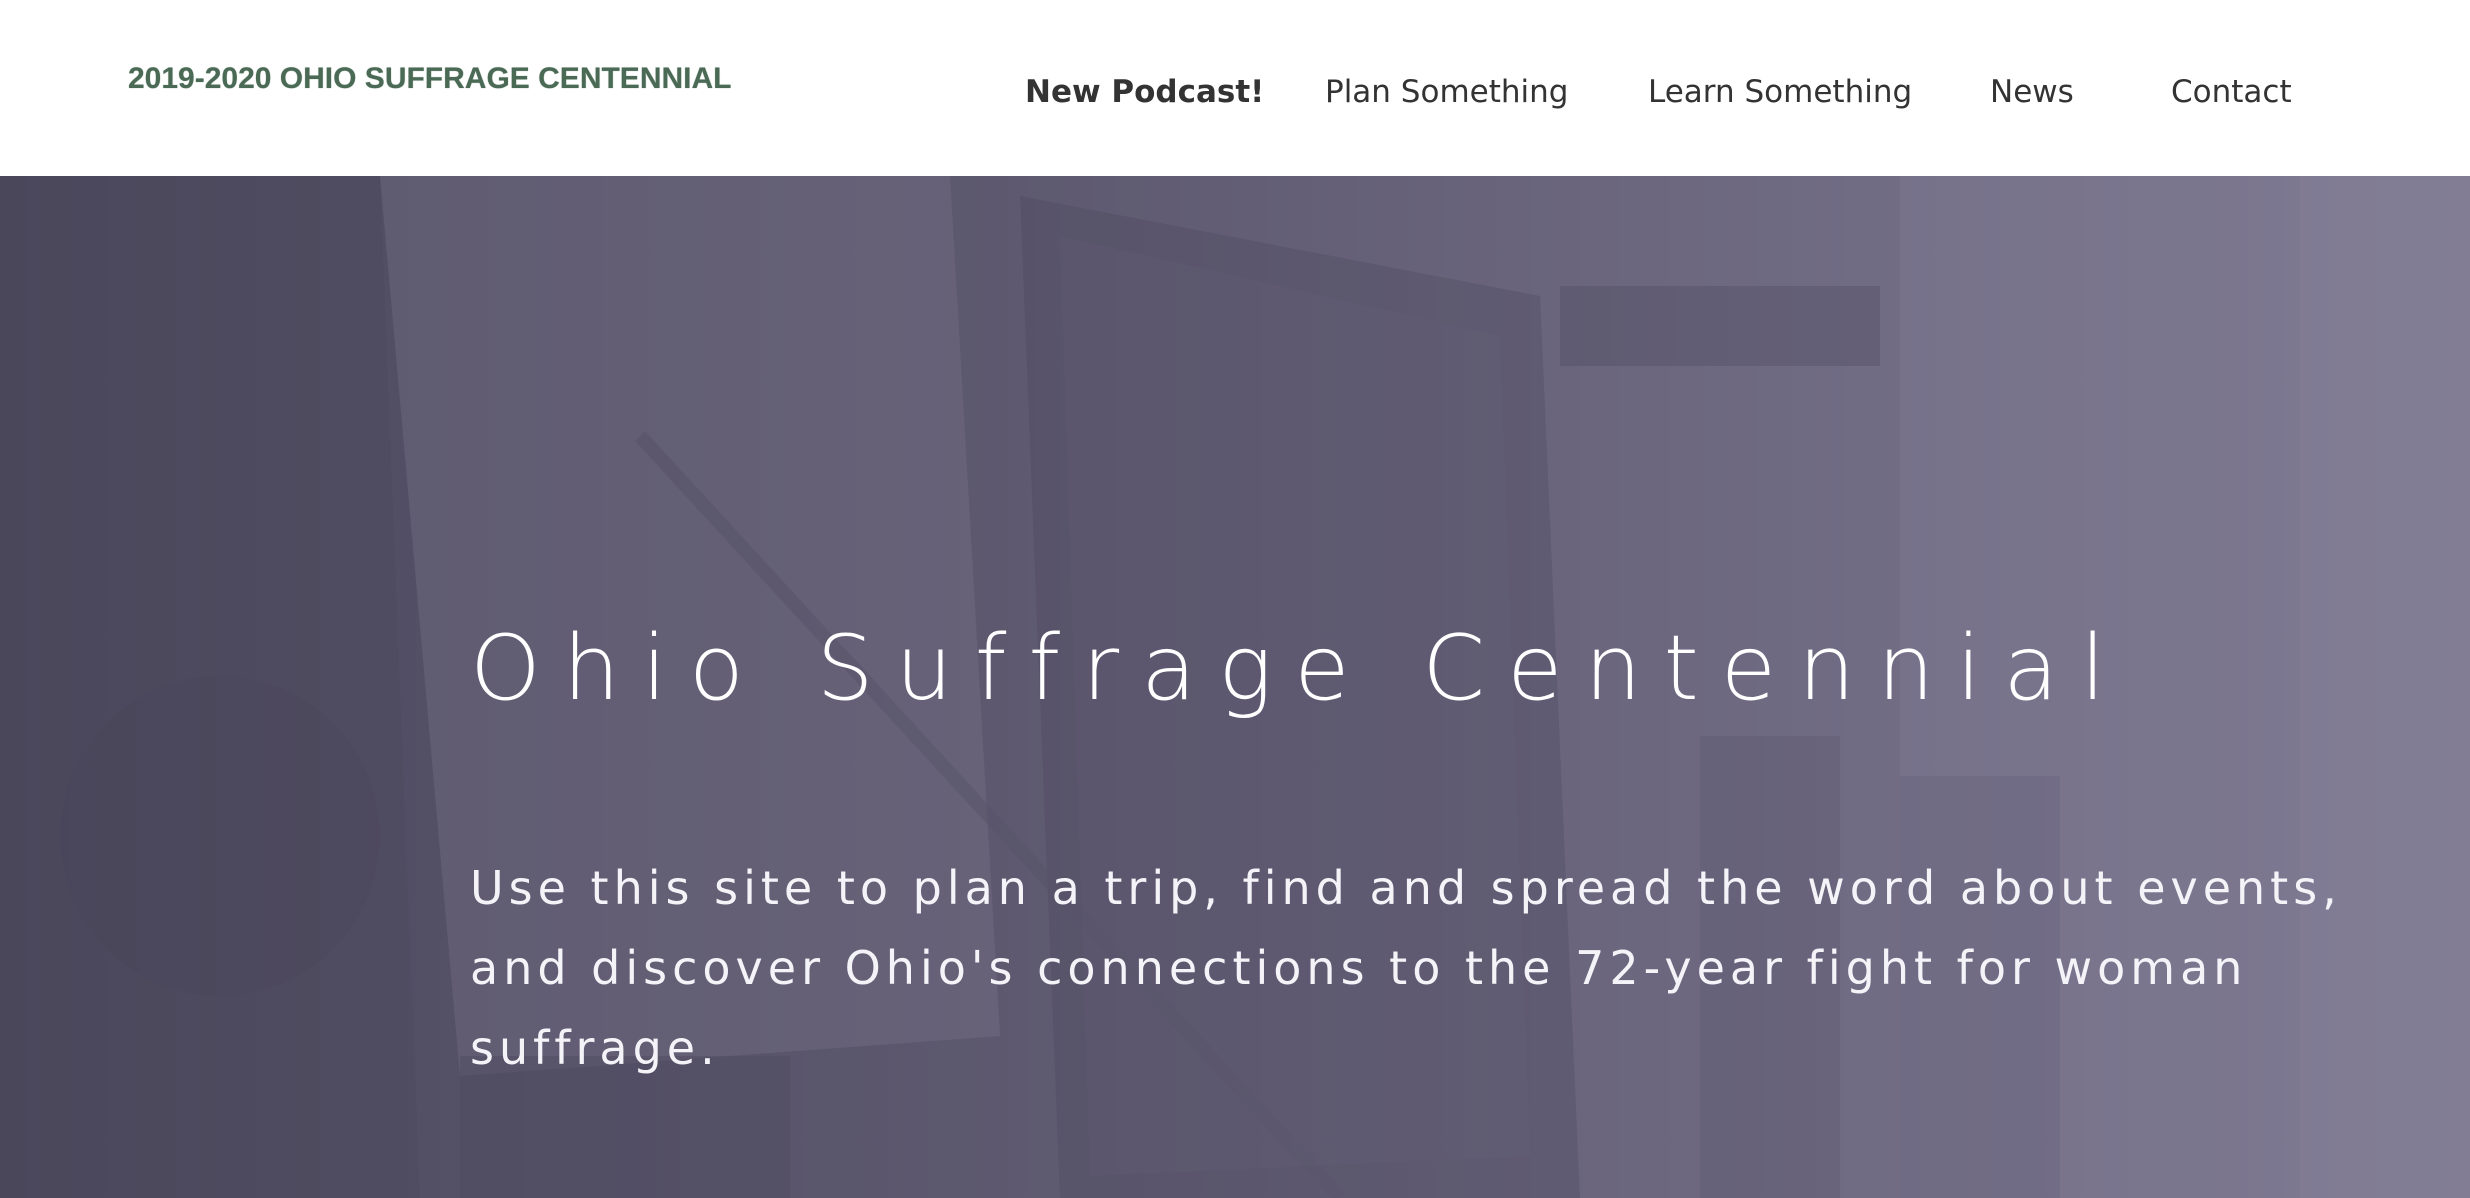  What do you see at coordinates (1446, 92) in the screenshot?
I see `nav-item-plan-something: Plan Something` at bounding box center [1446, 92].